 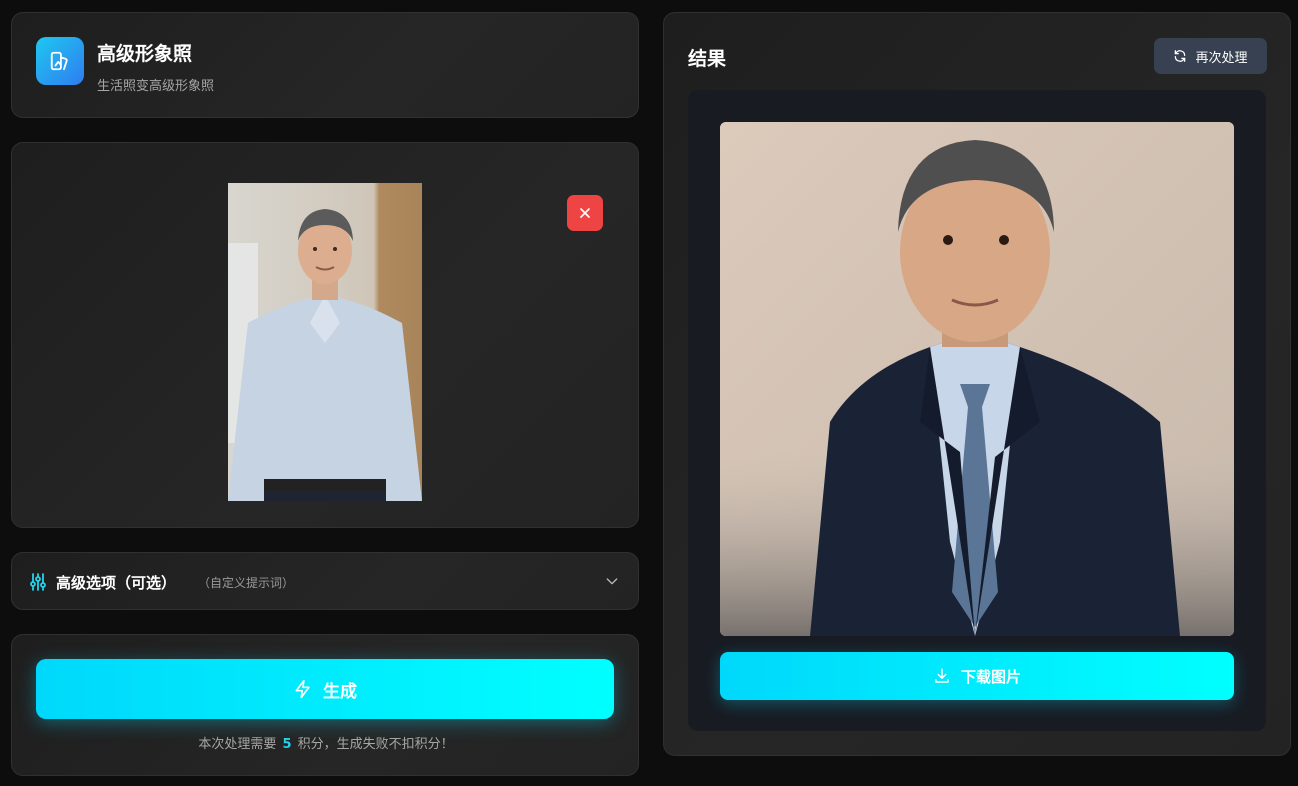 What do you see at coordinates (1180, 56) in the screenshot?
I see `refresh-icon` at bounding box center [1180, 56].